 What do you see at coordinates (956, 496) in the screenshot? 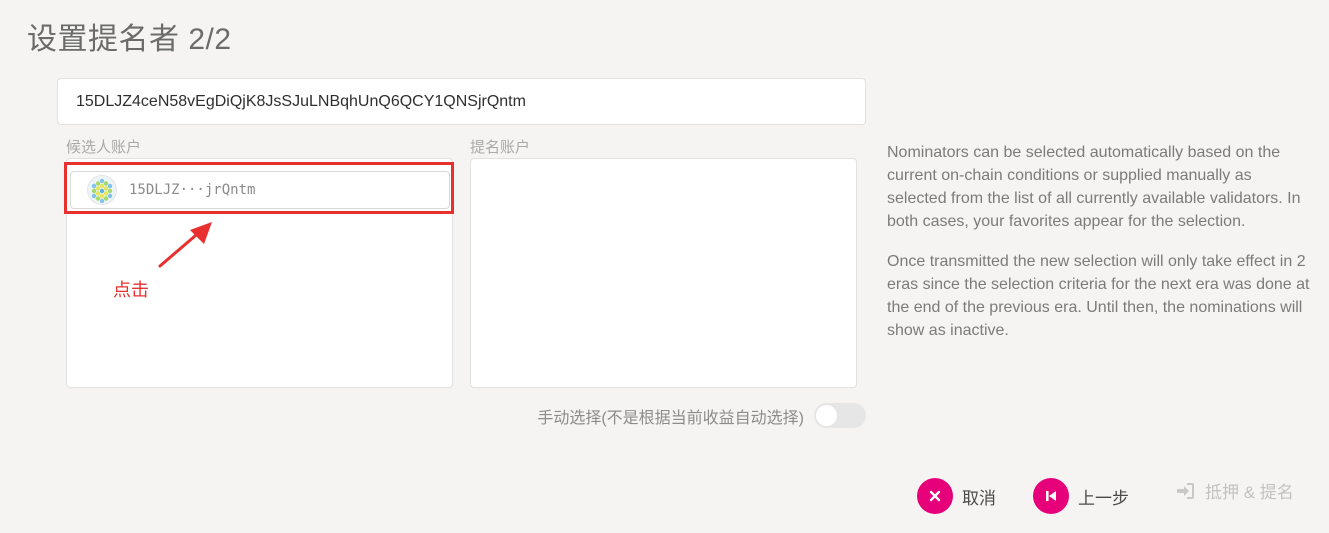
I see `cancel-button: 取消` at bounding box center [956, 496].